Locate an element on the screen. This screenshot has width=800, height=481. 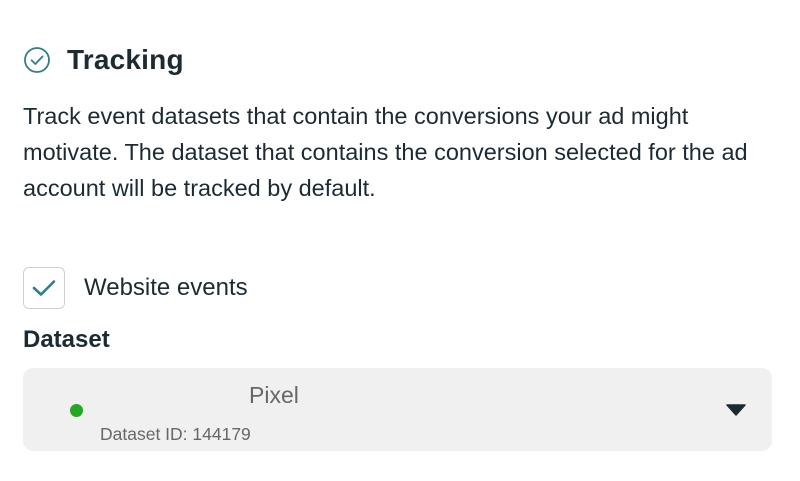
status-dot is located at coordinates (76, 410).